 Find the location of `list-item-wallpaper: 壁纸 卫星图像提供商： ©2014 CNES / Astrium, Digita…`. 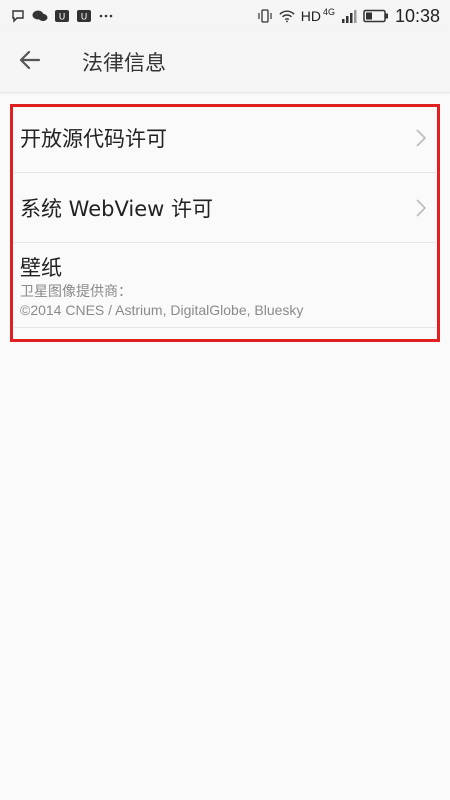

list-item-wallpaper: 壁纸 卫星图像提供商： ©2014 CNES / Astrium, Digita… is located at coordinates (225, 285).